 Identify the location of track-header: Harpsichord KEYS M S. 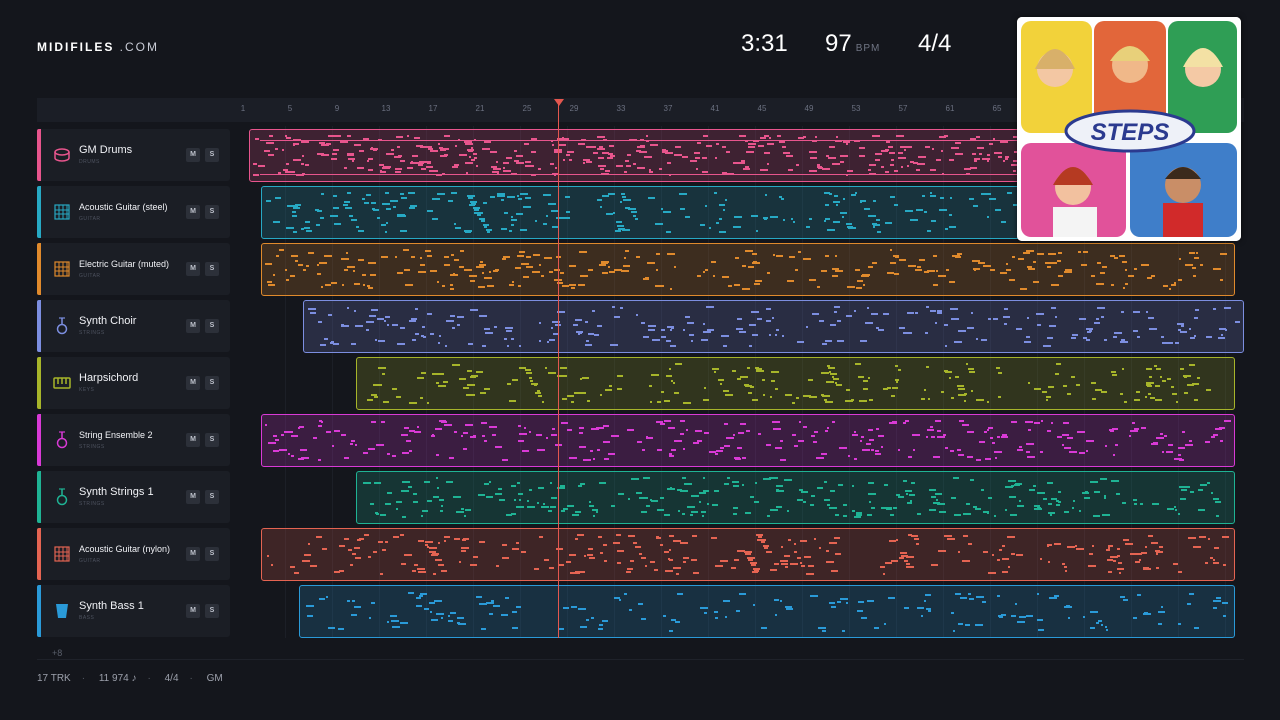
(133, 383).